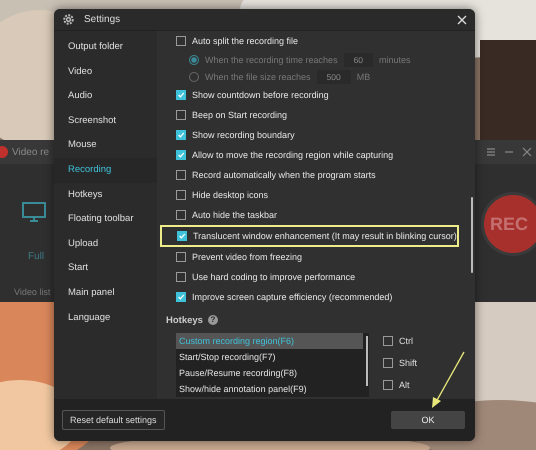  I want to click on option-label: Record automatically when the program starts, so click(284, 175).